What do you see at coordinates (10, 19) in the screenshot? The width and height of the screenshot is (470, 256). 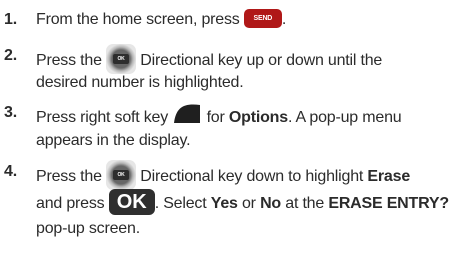 I see `step-number: 1.` at bounding box center [10, 19].